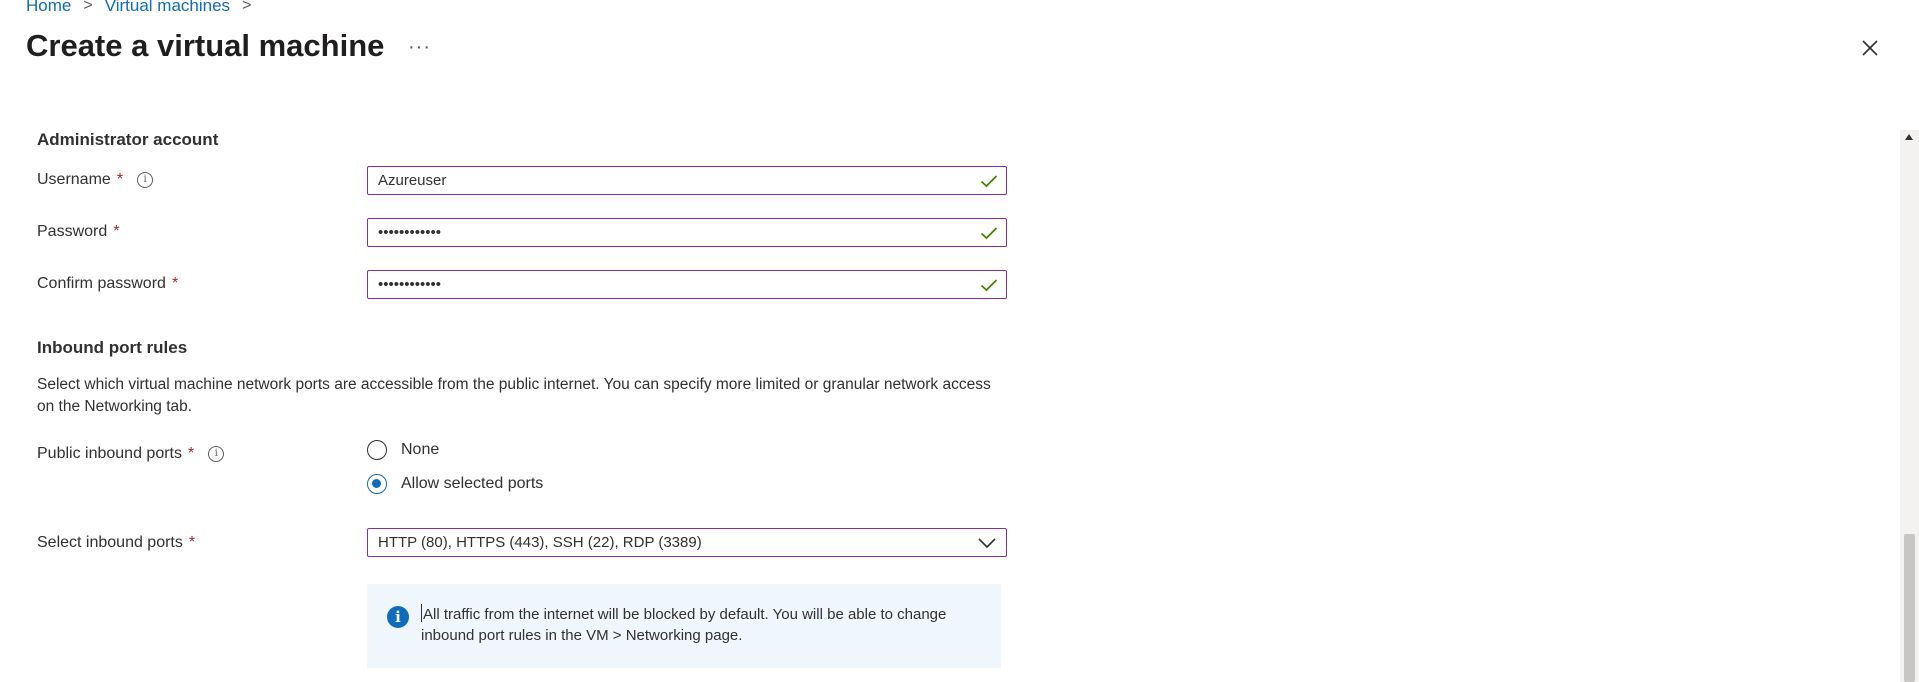  Describe the element at coordinates (109, 453) in the screenshot. I see `public-inbound-ports-label-text: Public inbound ports` at that location.